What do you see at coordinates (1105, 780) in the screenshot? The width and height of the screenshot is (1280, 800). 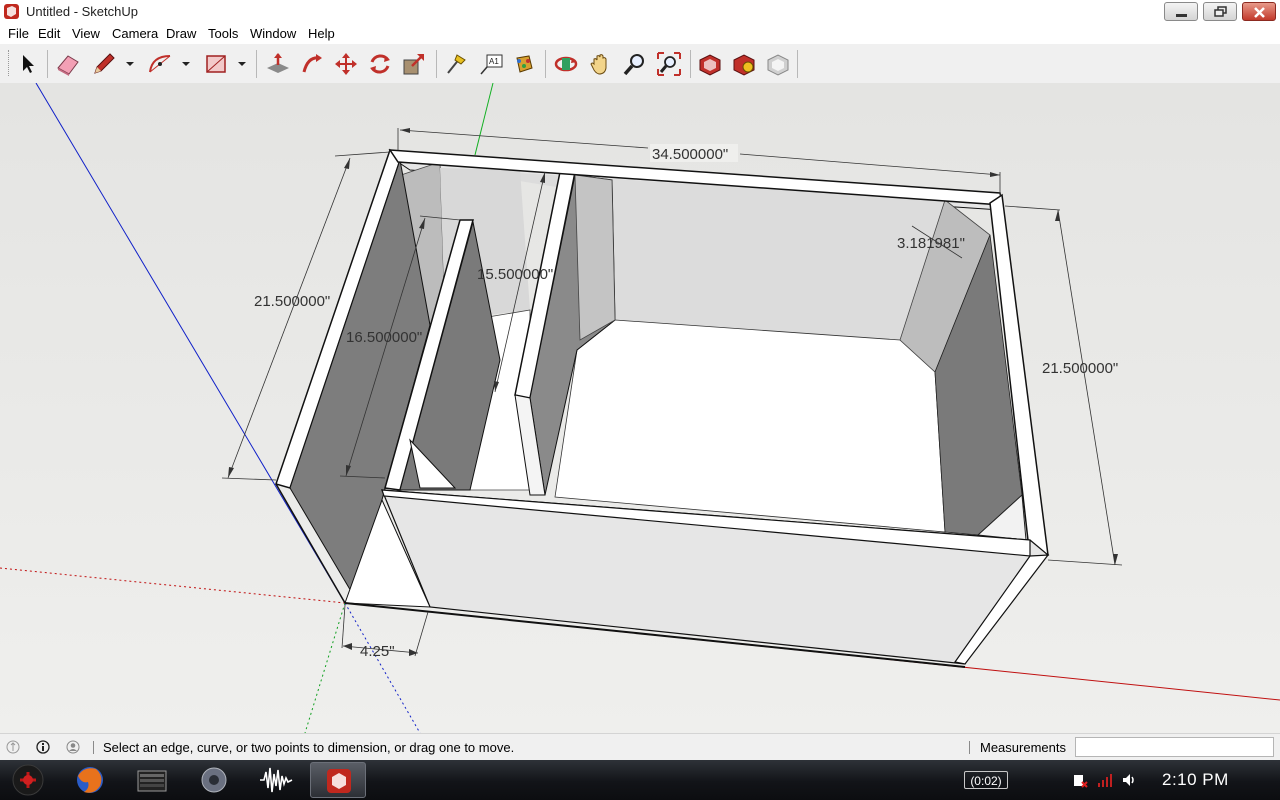 I see `network-signal-icon` at bounding box center [1105, 780].